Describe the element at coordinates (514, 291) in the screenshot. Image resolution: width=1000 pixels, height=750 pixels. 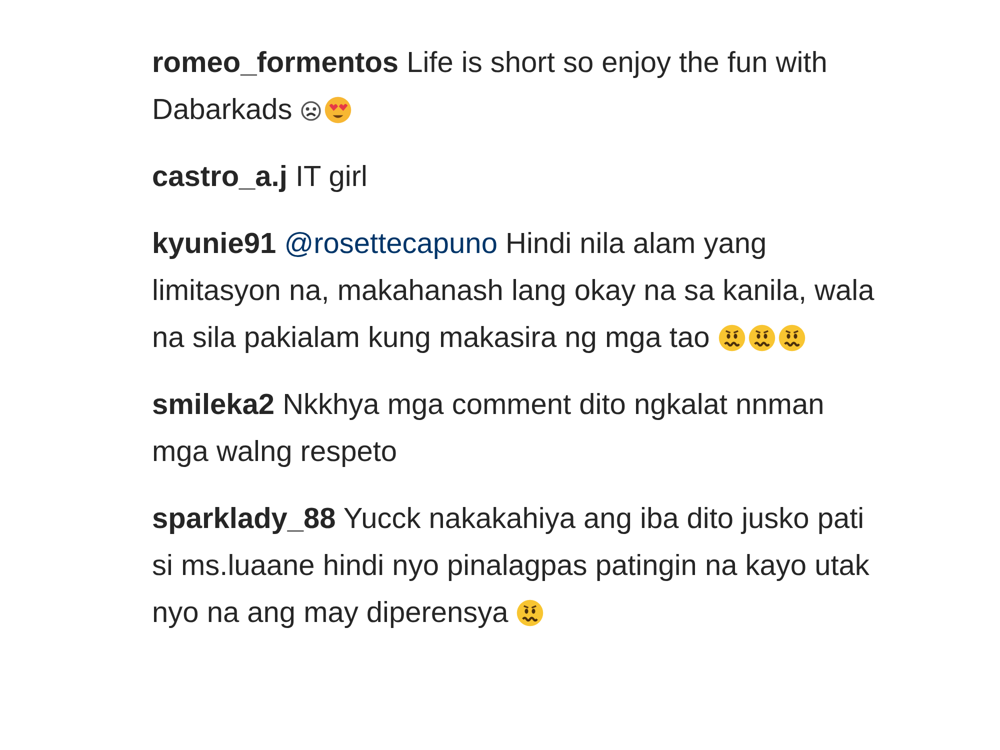
I see `comment-text: kyunie91 @rosettecapuno Hindi nila alam yang limitasyon na, makahanash lang okay na sa kanila, wala na sila pakialam kung makasira ng mga tao` at that location.